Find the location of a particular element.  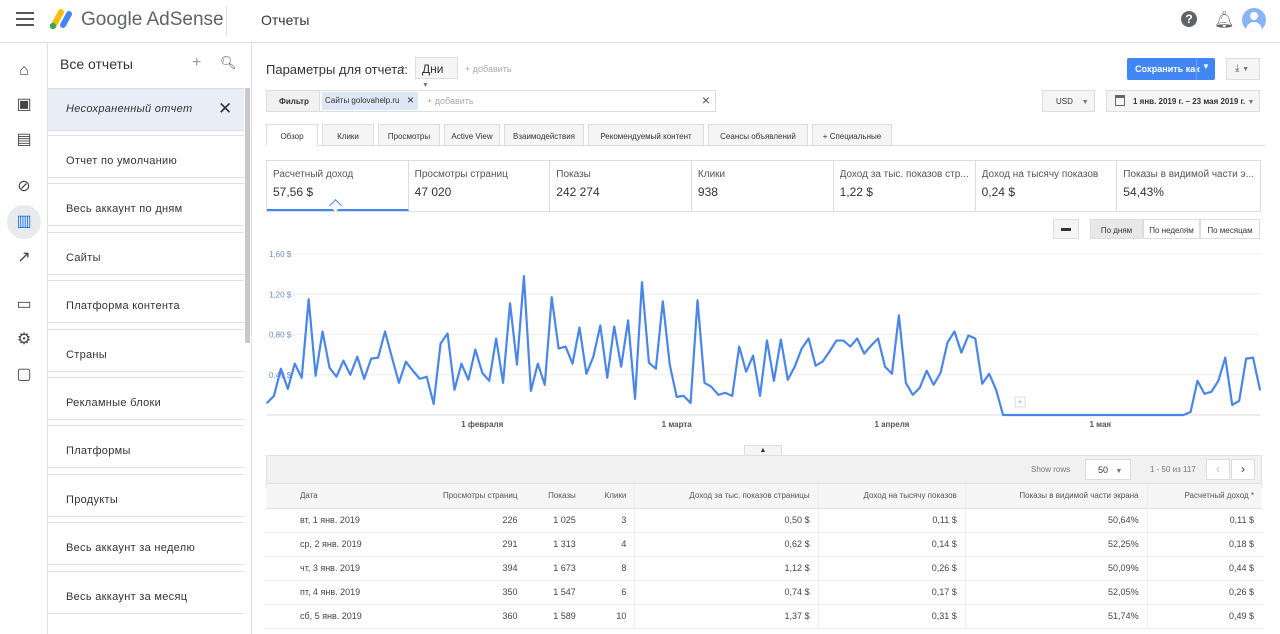

rows-per-page-select: 50 ▼ is located at coordinates (1108, 469).